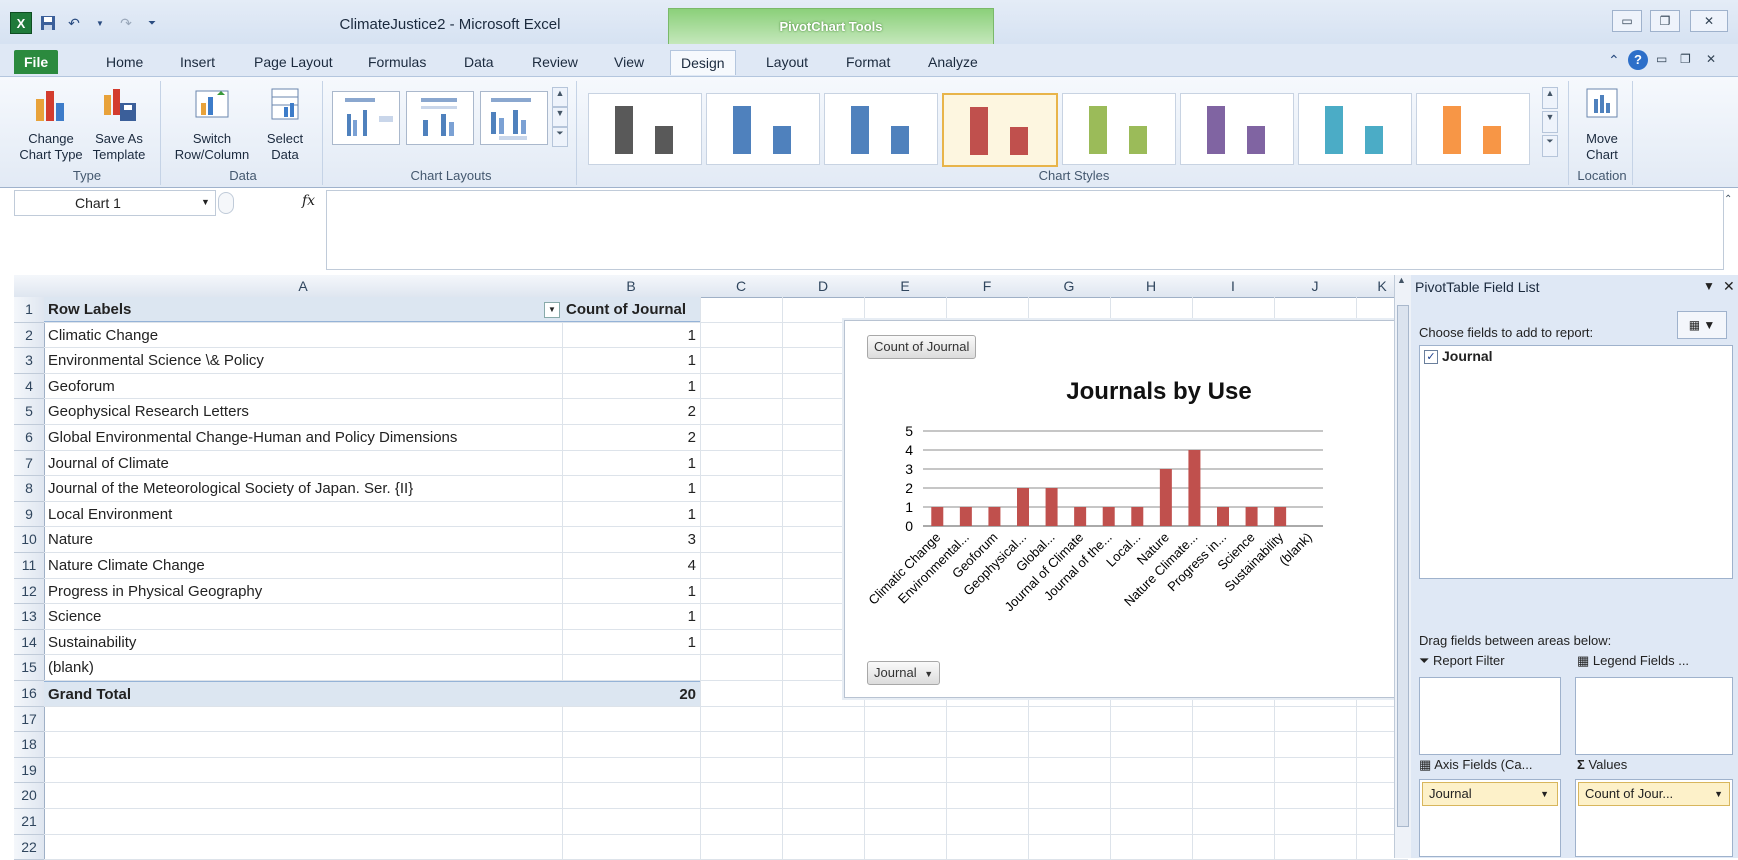  Describe the element at coordinates (29, 412) in the screenshot. I see `row-header: 5` at that location.